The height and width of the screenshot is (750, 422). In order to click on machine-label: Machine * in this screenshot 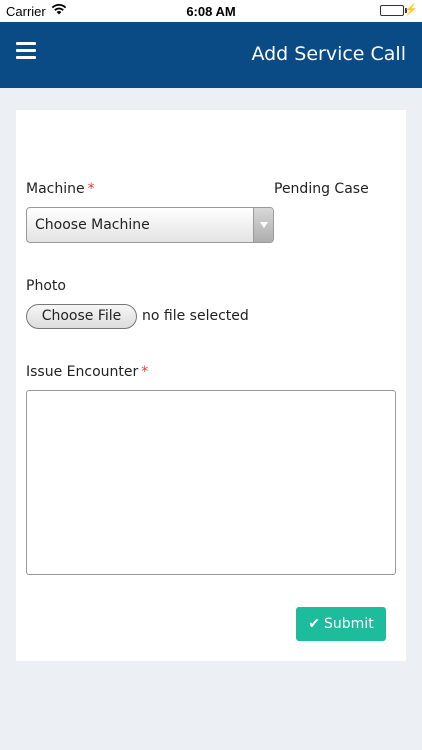, I will do `click(60, 189)`.